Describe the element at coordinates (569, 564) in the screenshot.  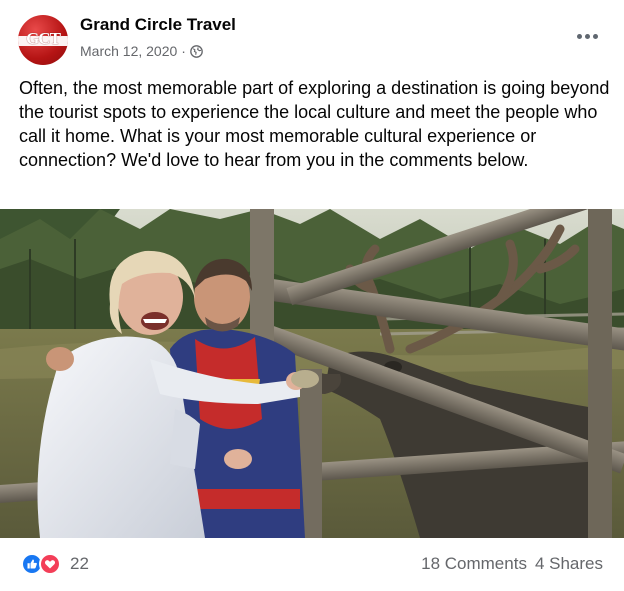
I see `shares-count-link: 4 Shares` at that location.